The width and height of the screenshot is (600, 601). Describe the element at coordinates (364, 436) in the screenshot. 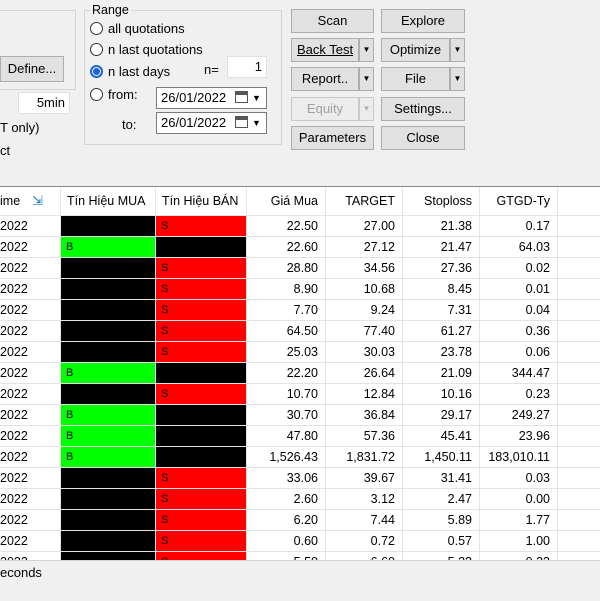

I see `cell-target: 57.36` at that location.